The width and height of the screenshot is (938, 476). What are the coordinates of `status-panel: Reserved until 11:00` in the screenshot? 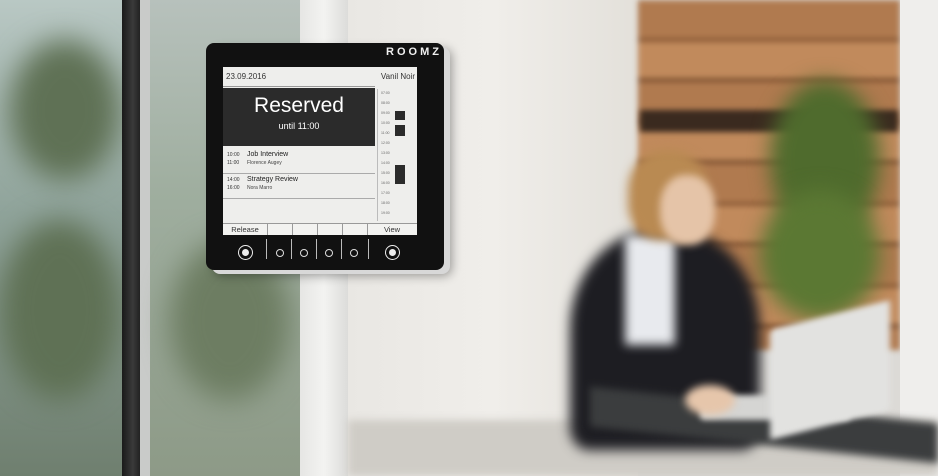 It's located at (299, 117).